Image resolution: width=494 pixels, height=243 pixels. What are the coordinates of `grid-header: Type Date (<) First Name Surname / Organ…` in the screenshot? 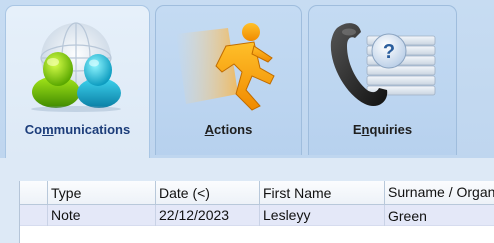 It's located at (257, 193).